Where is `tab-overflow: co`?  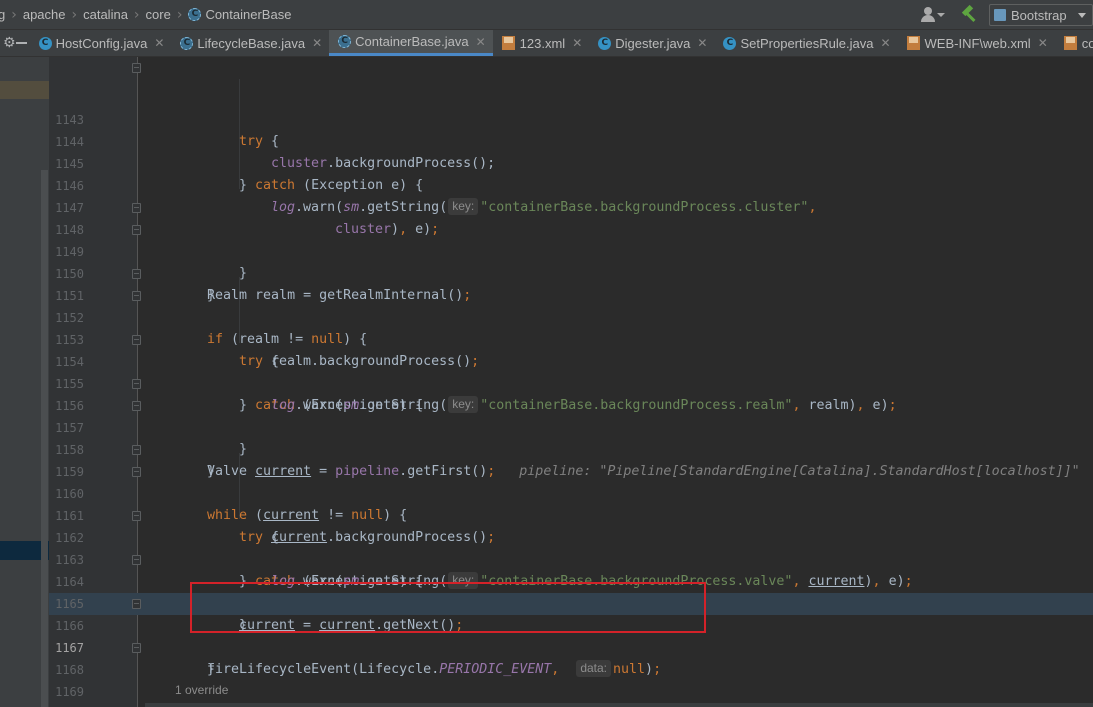 tab-overflow: co is located at coordinates (1074, 43).